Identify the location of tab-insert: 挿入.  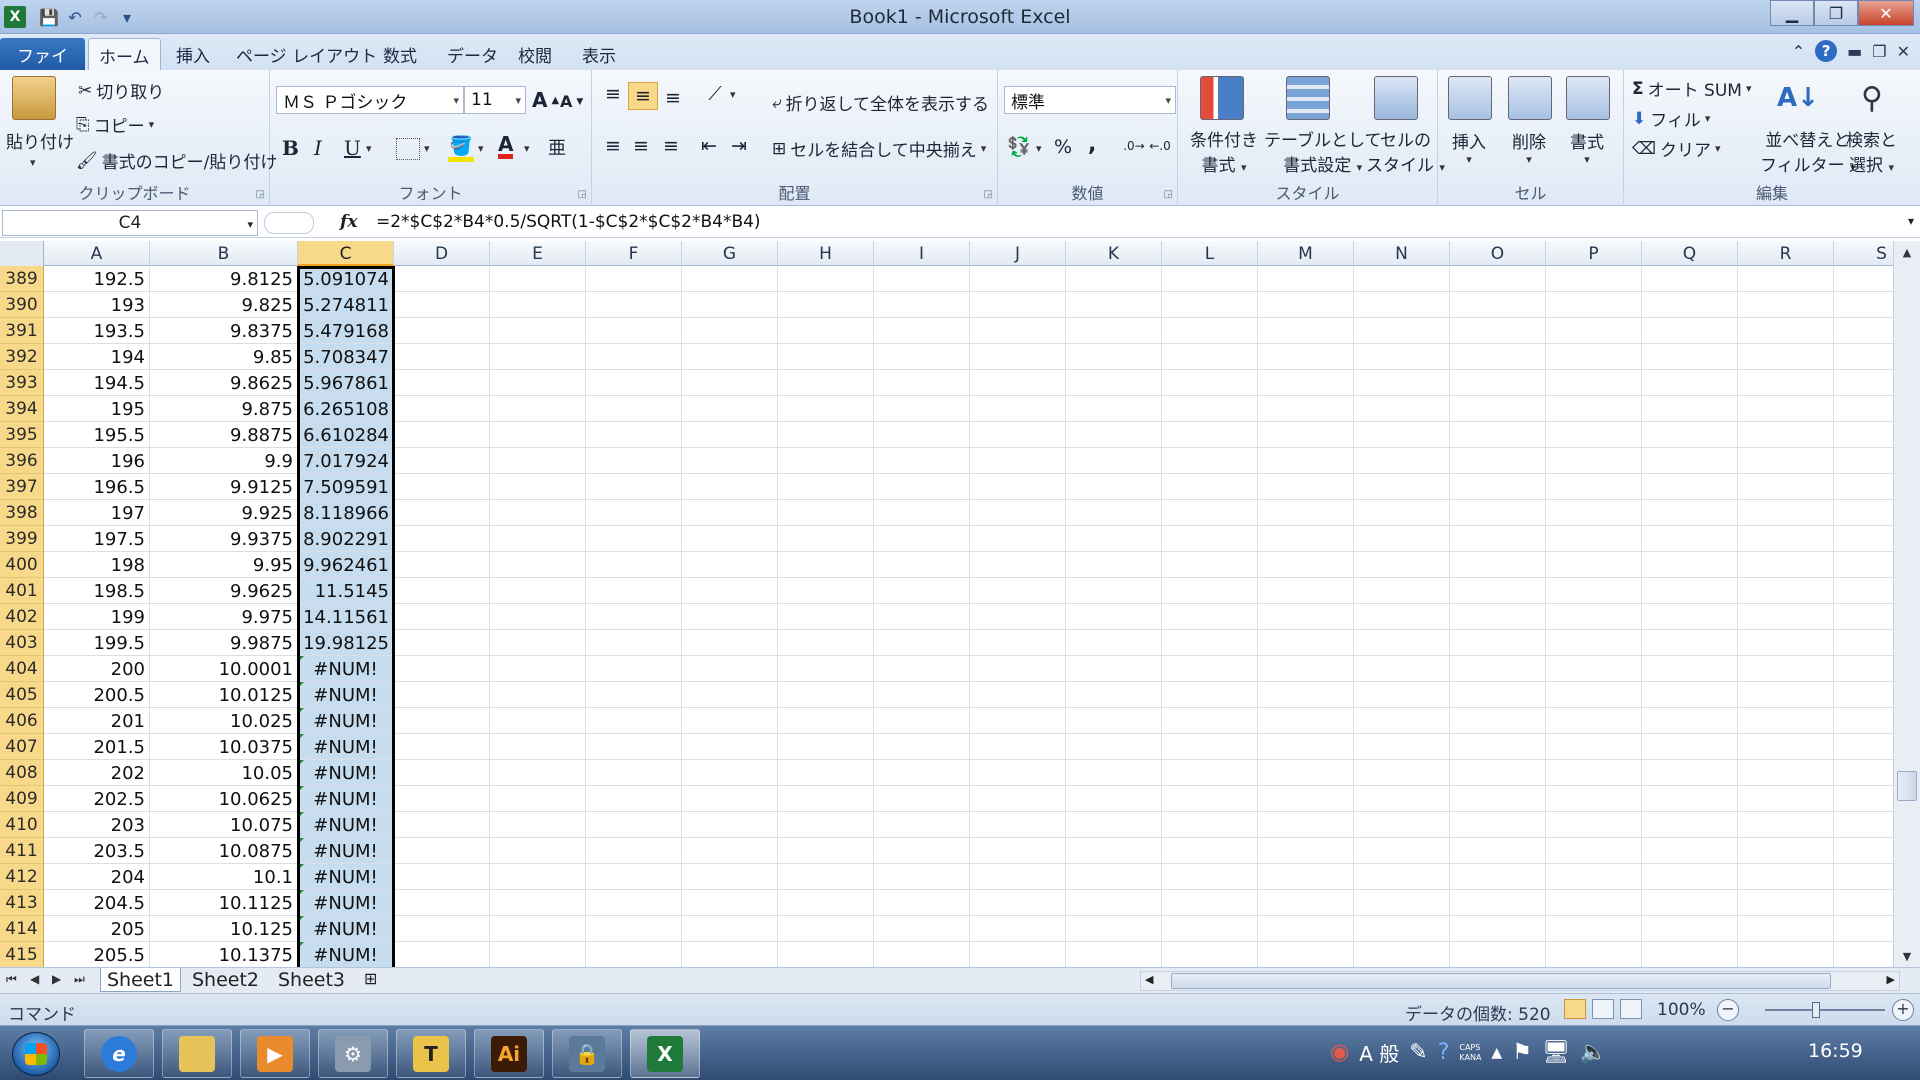
(193, 54).